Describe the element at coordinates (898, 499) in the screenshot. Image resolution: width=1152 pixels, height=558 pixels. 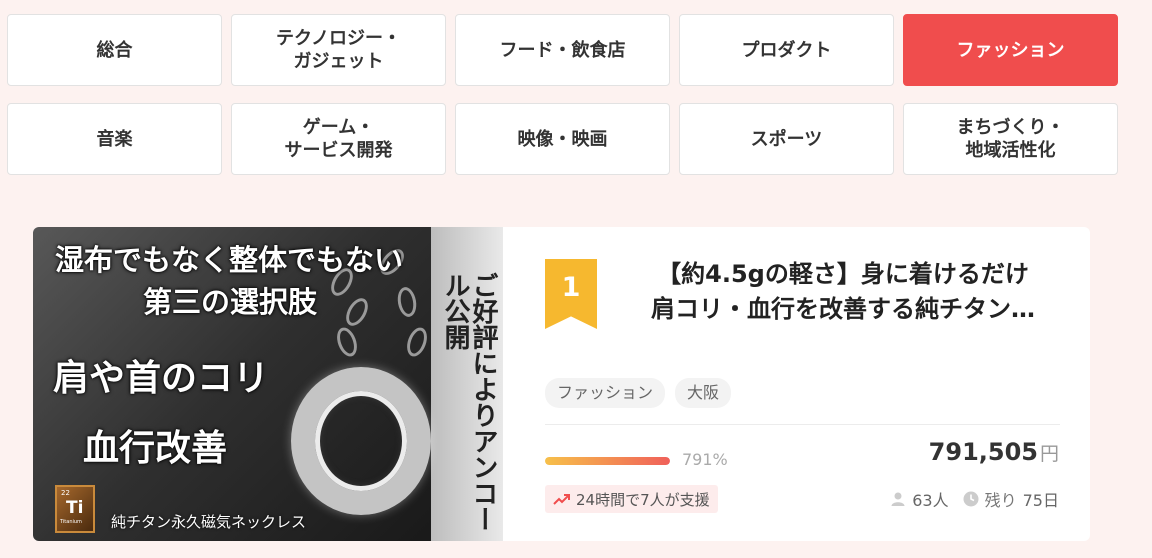
I see `person-icon` at that location.